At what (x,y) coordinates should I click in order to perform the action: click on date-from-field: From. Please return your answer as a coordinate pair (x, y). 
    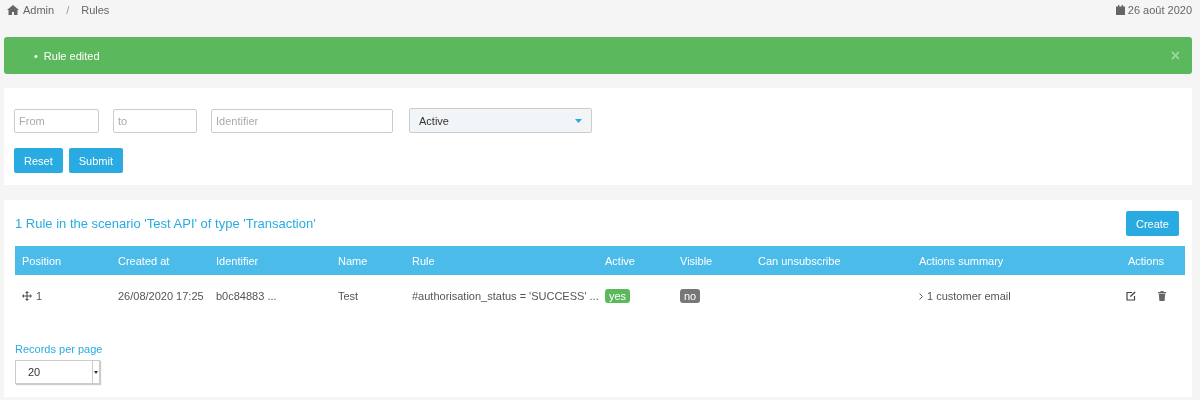
    Looking at the image, I should click on (56, 120).